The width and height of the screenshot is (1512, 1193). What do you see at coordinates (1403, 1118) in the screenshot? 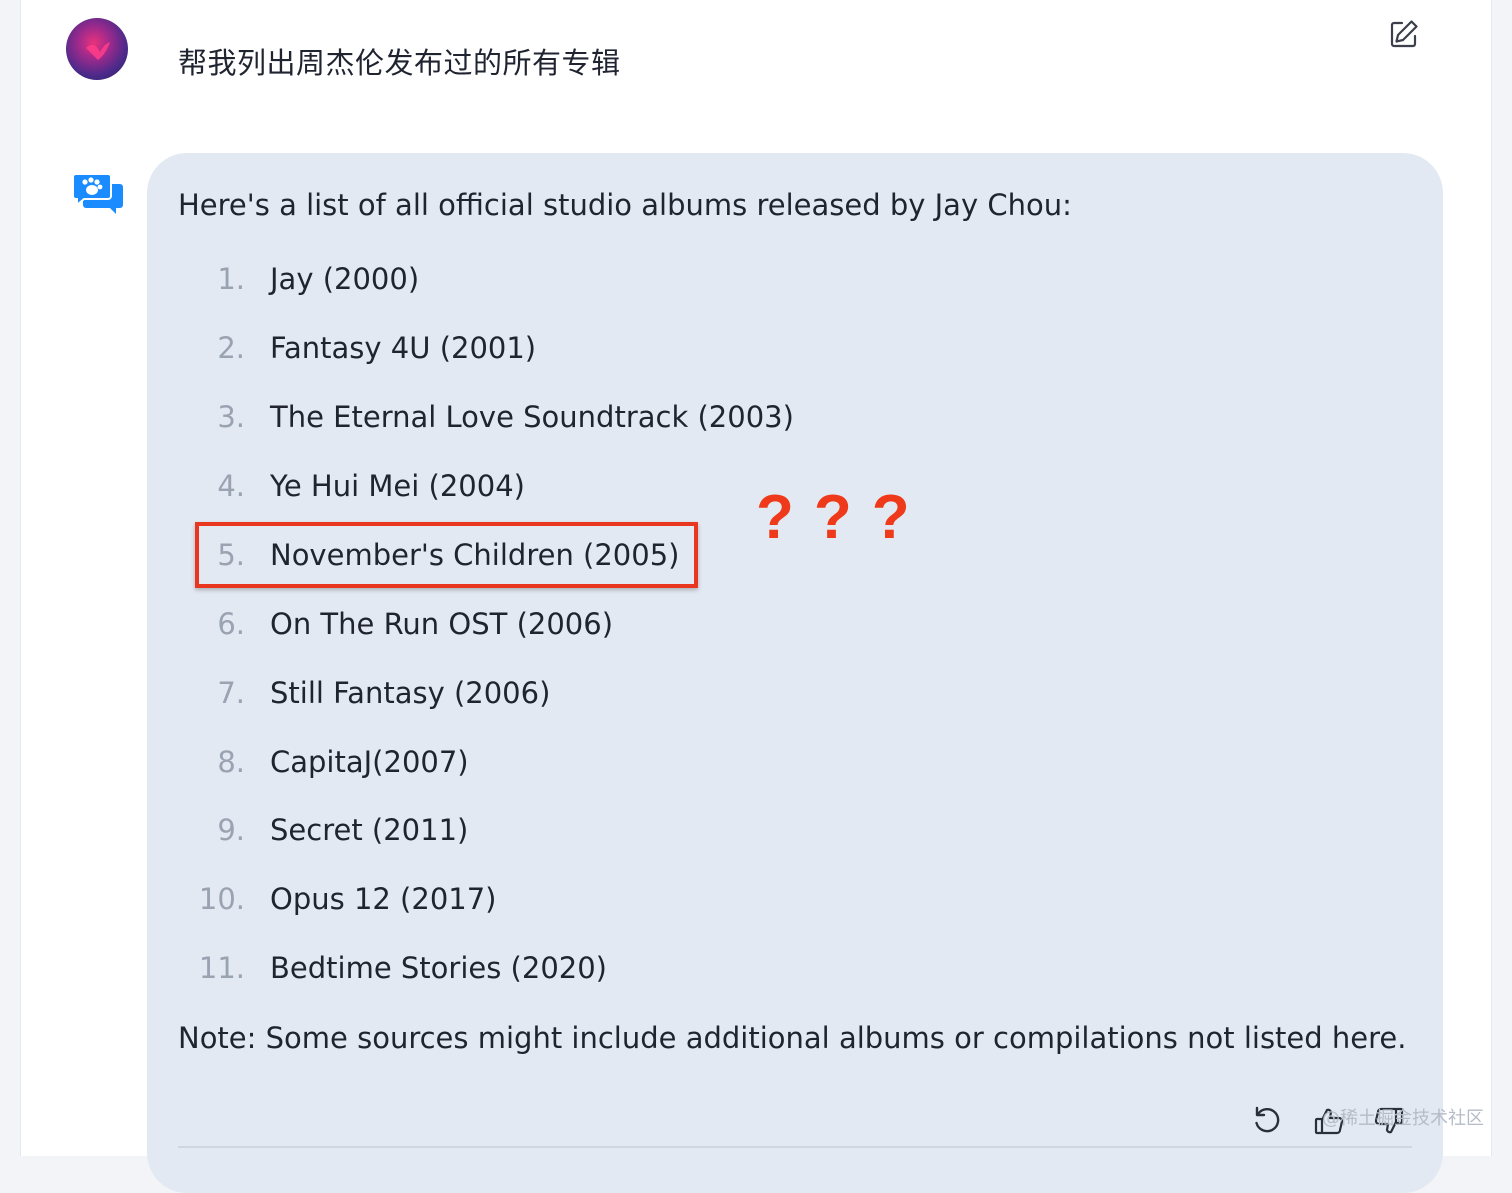
I see `watermark: @稀土掘金技术社区` at bounding box center [1403, 1118].